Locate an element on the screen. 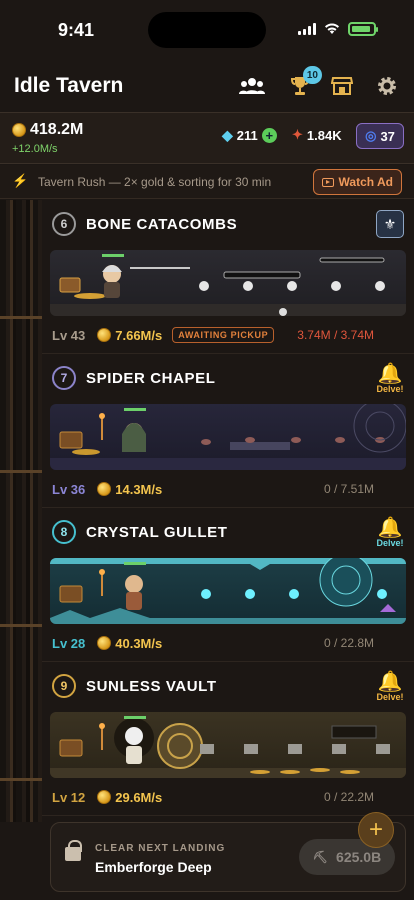 This screenshot has width=414, height=900. guild-icon is located at coordinates (252, 86).